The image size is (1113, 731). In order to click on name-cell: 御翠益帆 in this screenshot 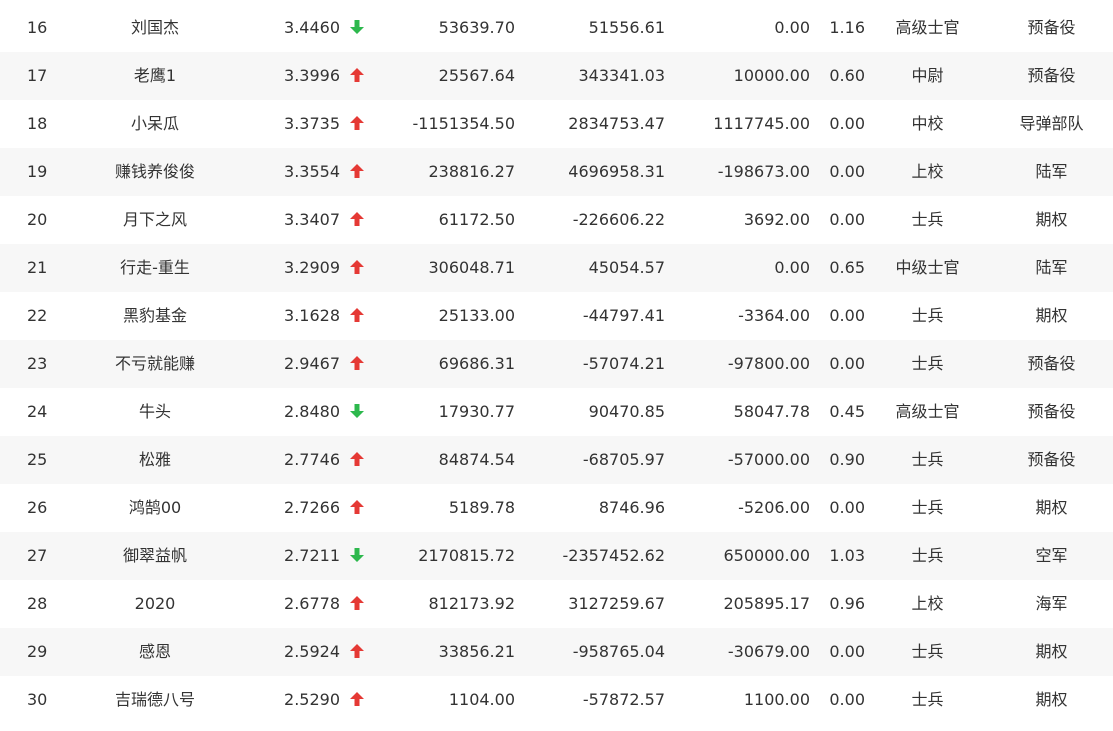, I will do `click(155, 556)`.